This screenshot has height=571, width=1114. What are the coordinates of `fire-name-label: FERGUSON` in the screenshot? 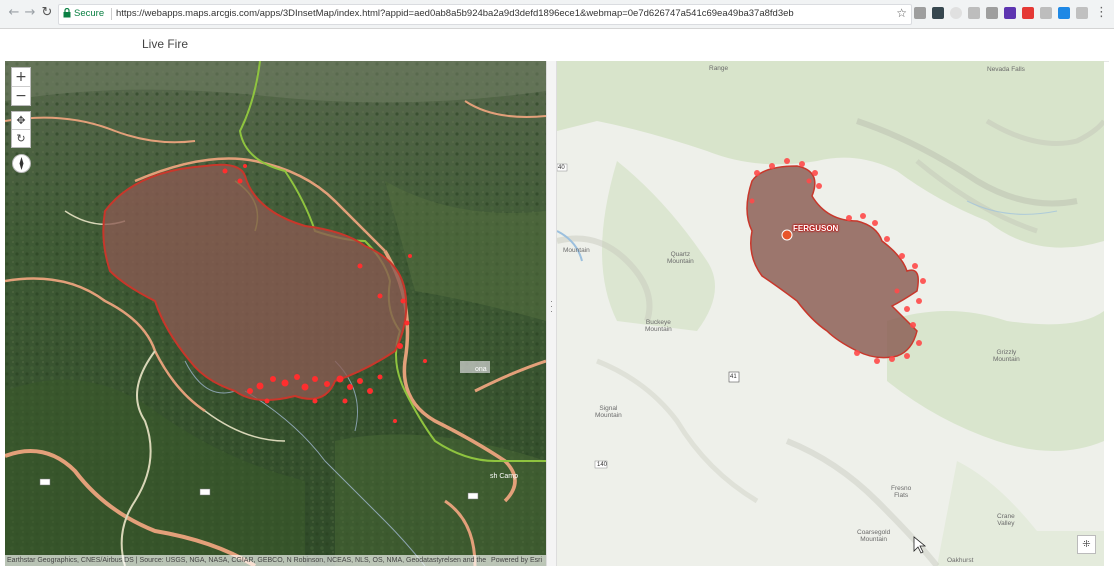 It's located at (815, 228).